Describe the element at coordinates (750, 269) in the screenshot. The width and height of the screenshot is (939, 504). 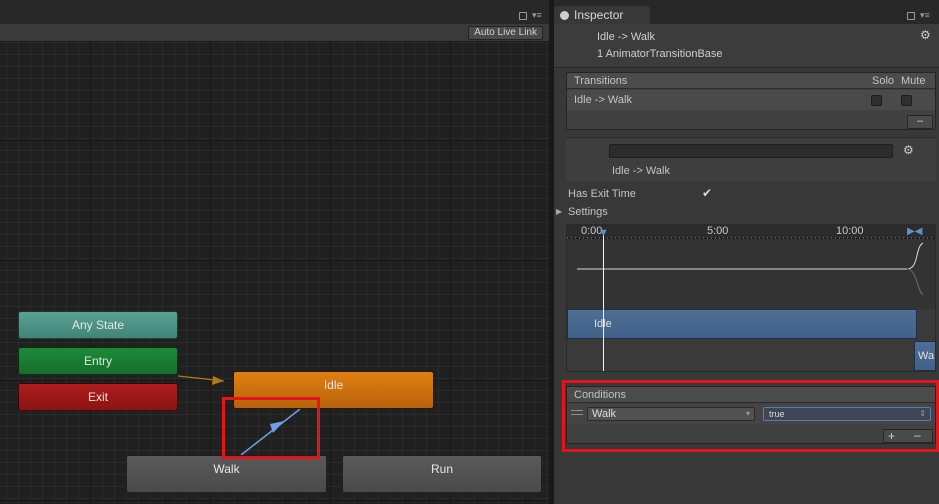
I see `weight-curve` at that location.